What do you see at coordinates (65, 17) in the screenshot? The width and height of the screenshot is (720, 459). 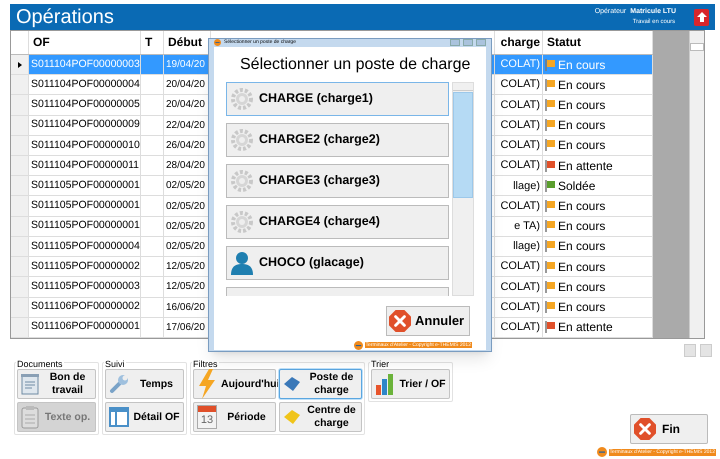 I see `page-title: Opérations` at bounding box center [65, 17].